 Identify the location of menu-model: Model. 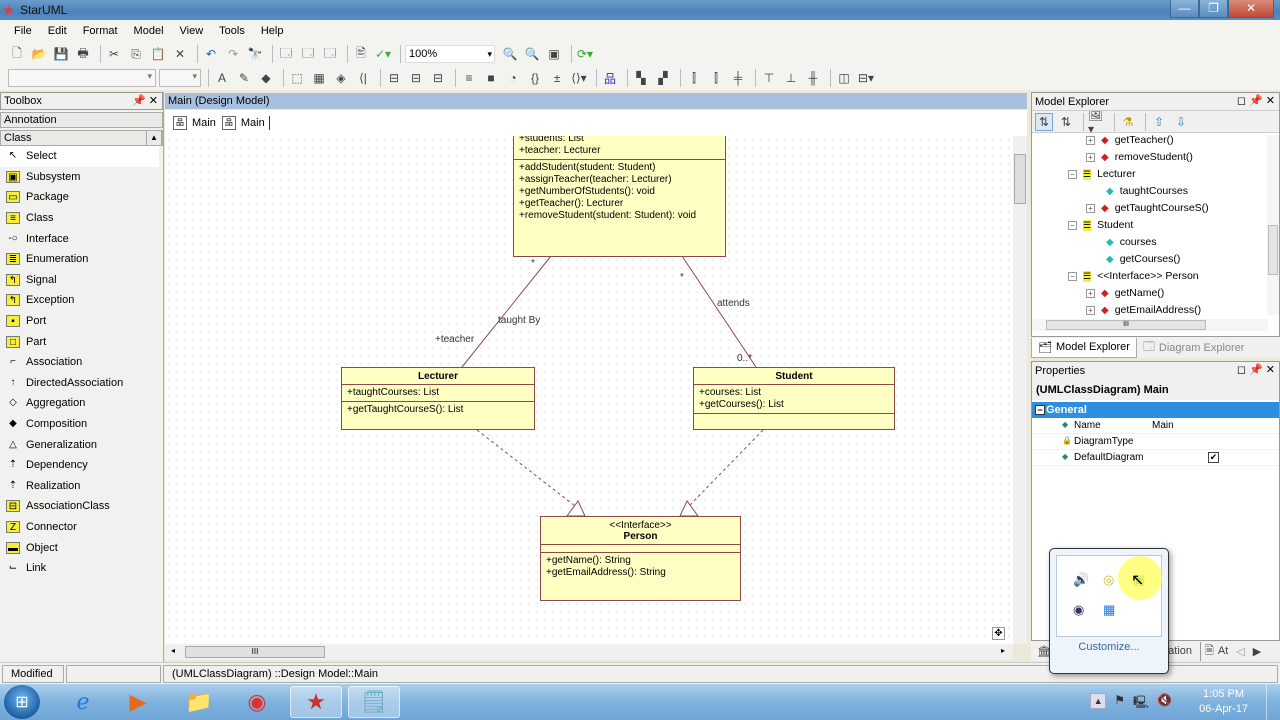
(149, 31).